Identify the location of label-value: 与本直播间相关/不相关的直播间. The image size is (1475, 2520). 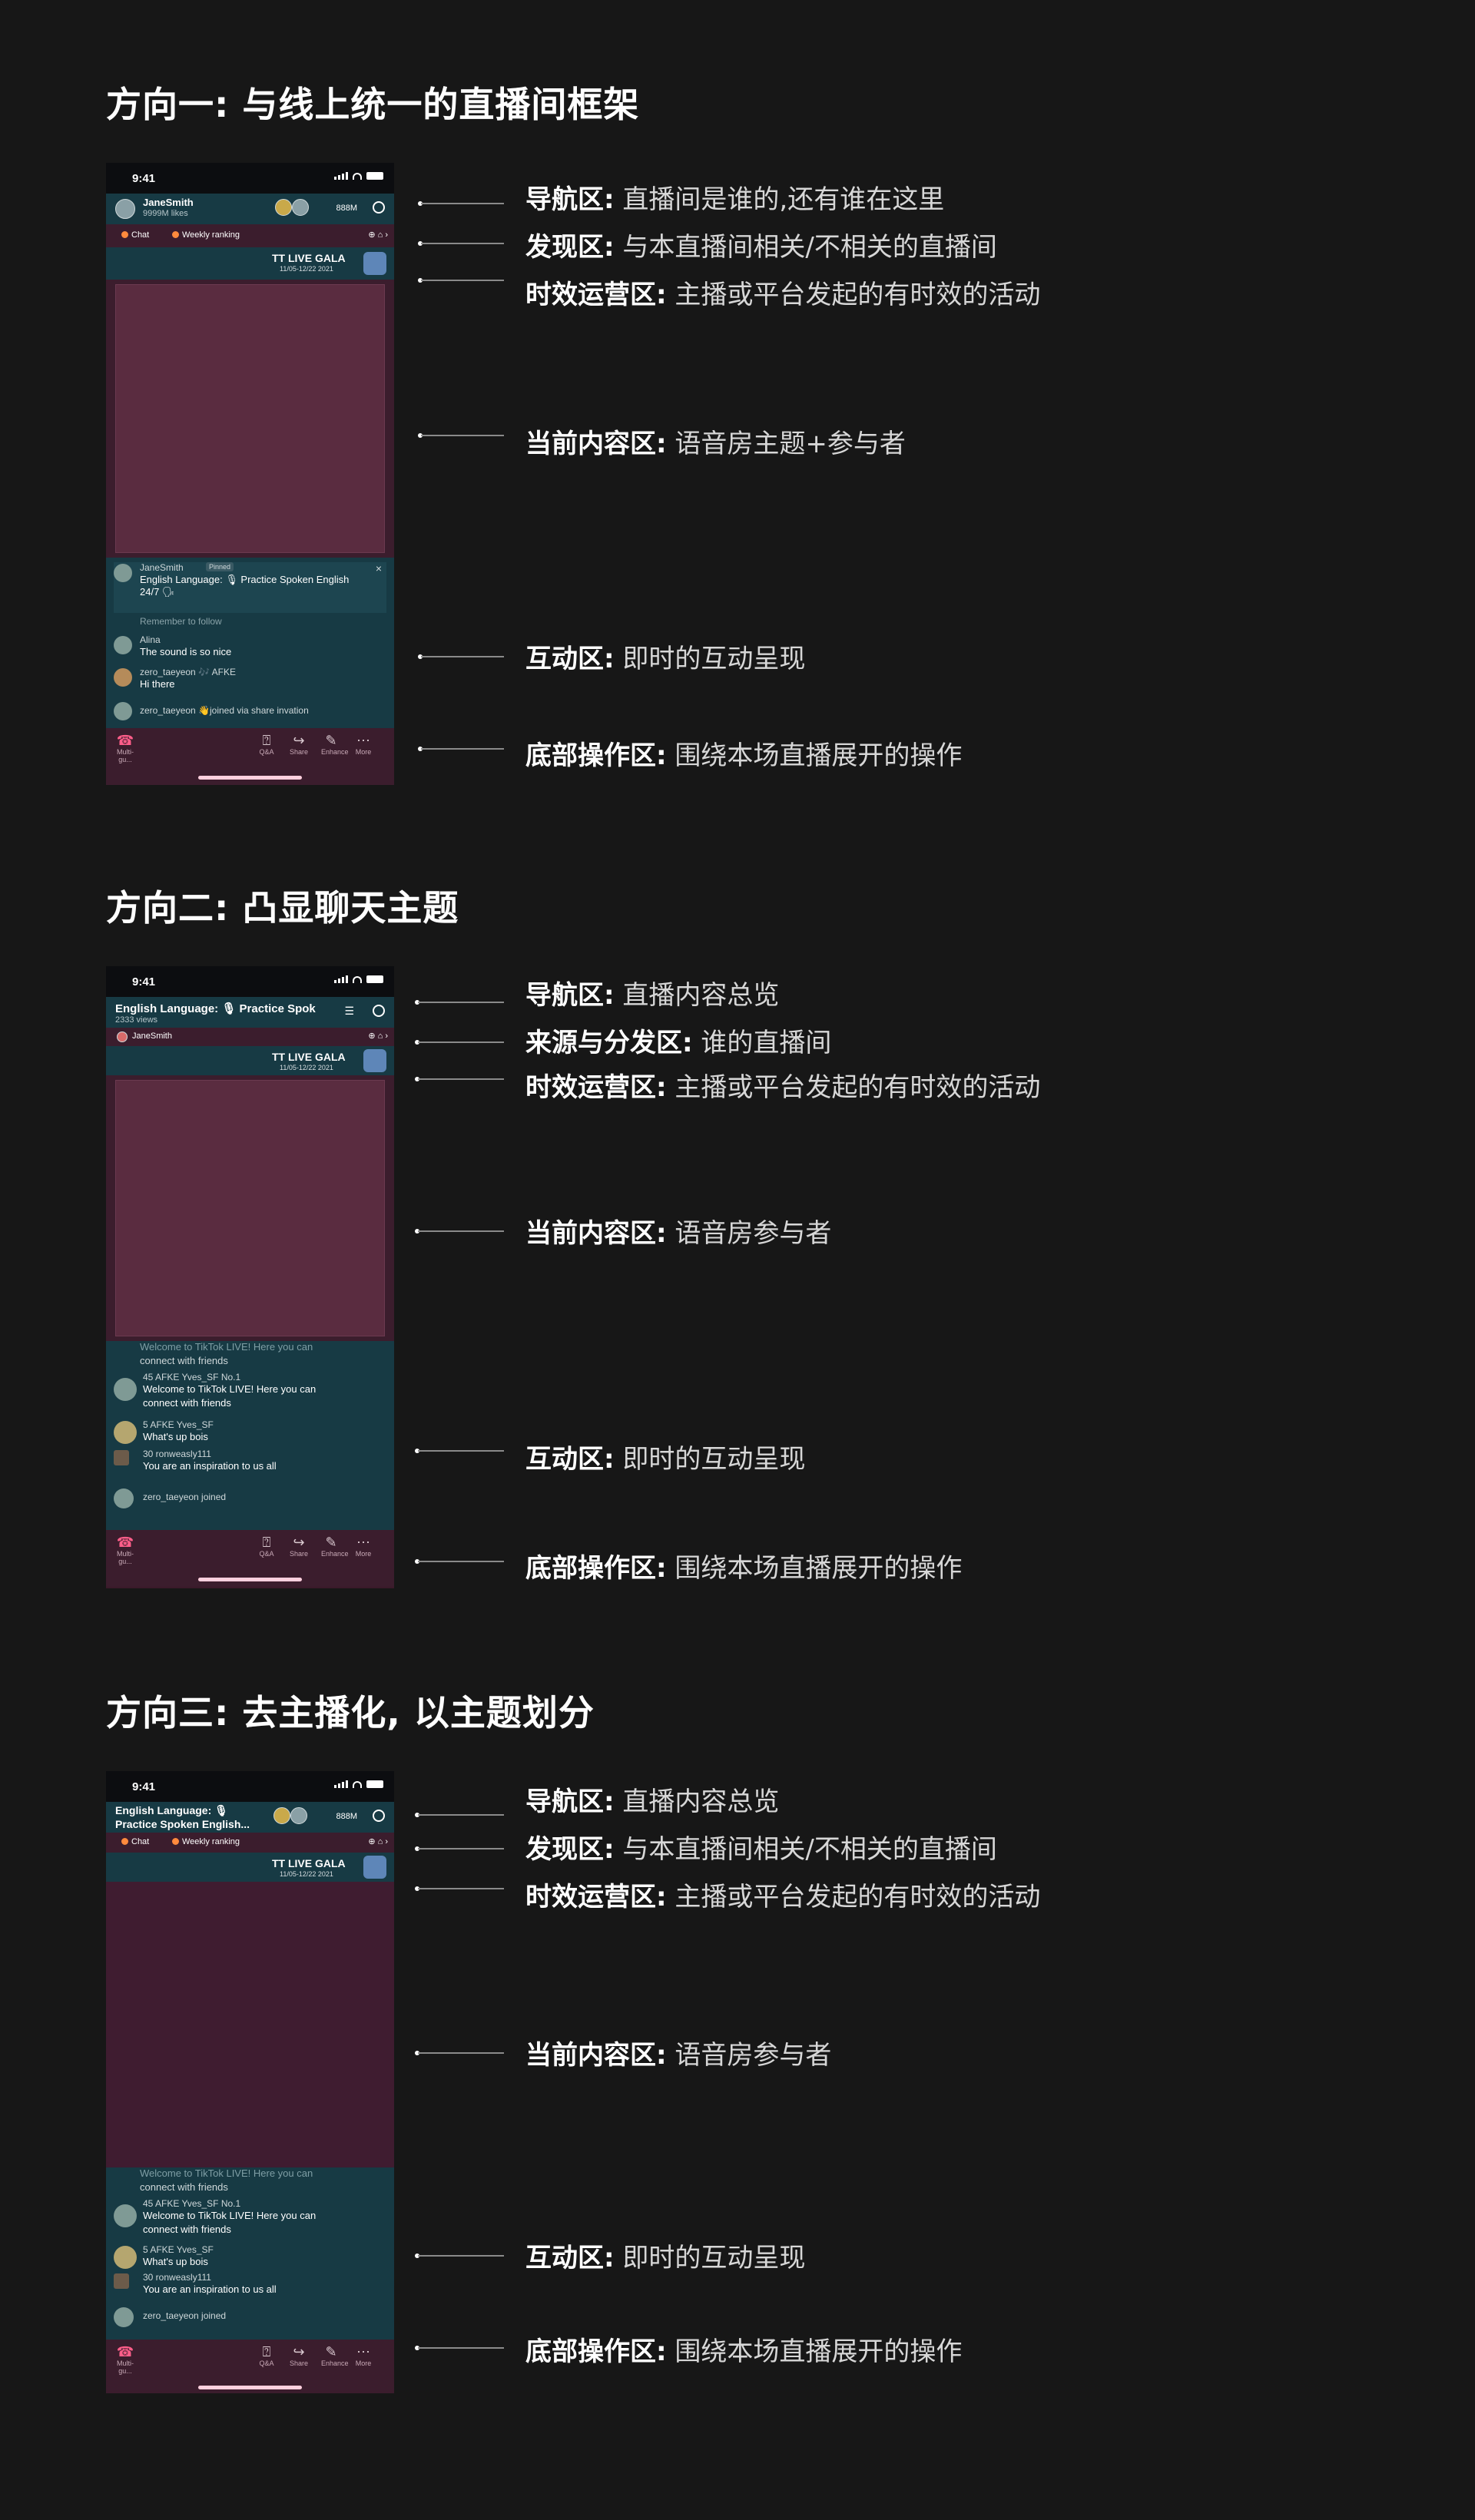
(805, 1850).